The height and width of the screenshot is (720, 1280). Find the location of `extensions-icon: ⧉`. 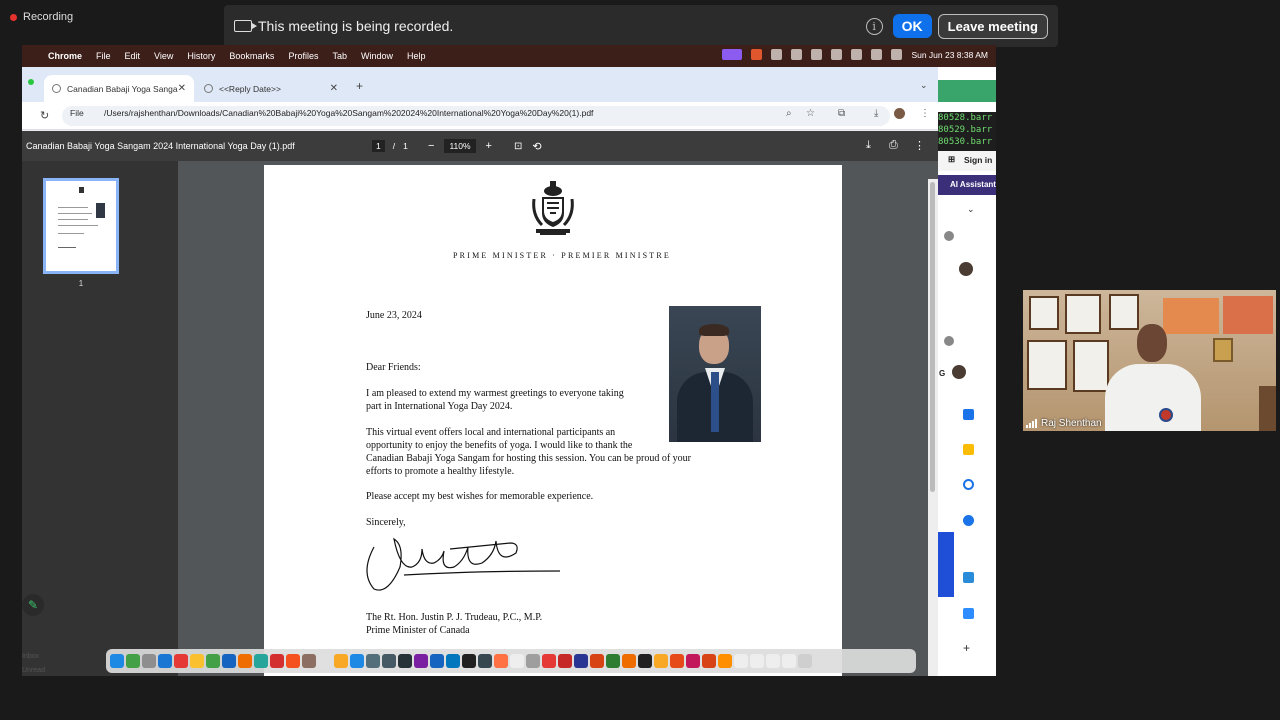

extensions-icon: ⧉ is located at coordinates (841, 113).